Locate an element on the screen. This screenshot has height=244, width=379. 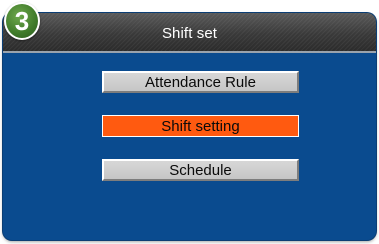
menu-item-schedule: Schedule is located at coordinates (200, 170).